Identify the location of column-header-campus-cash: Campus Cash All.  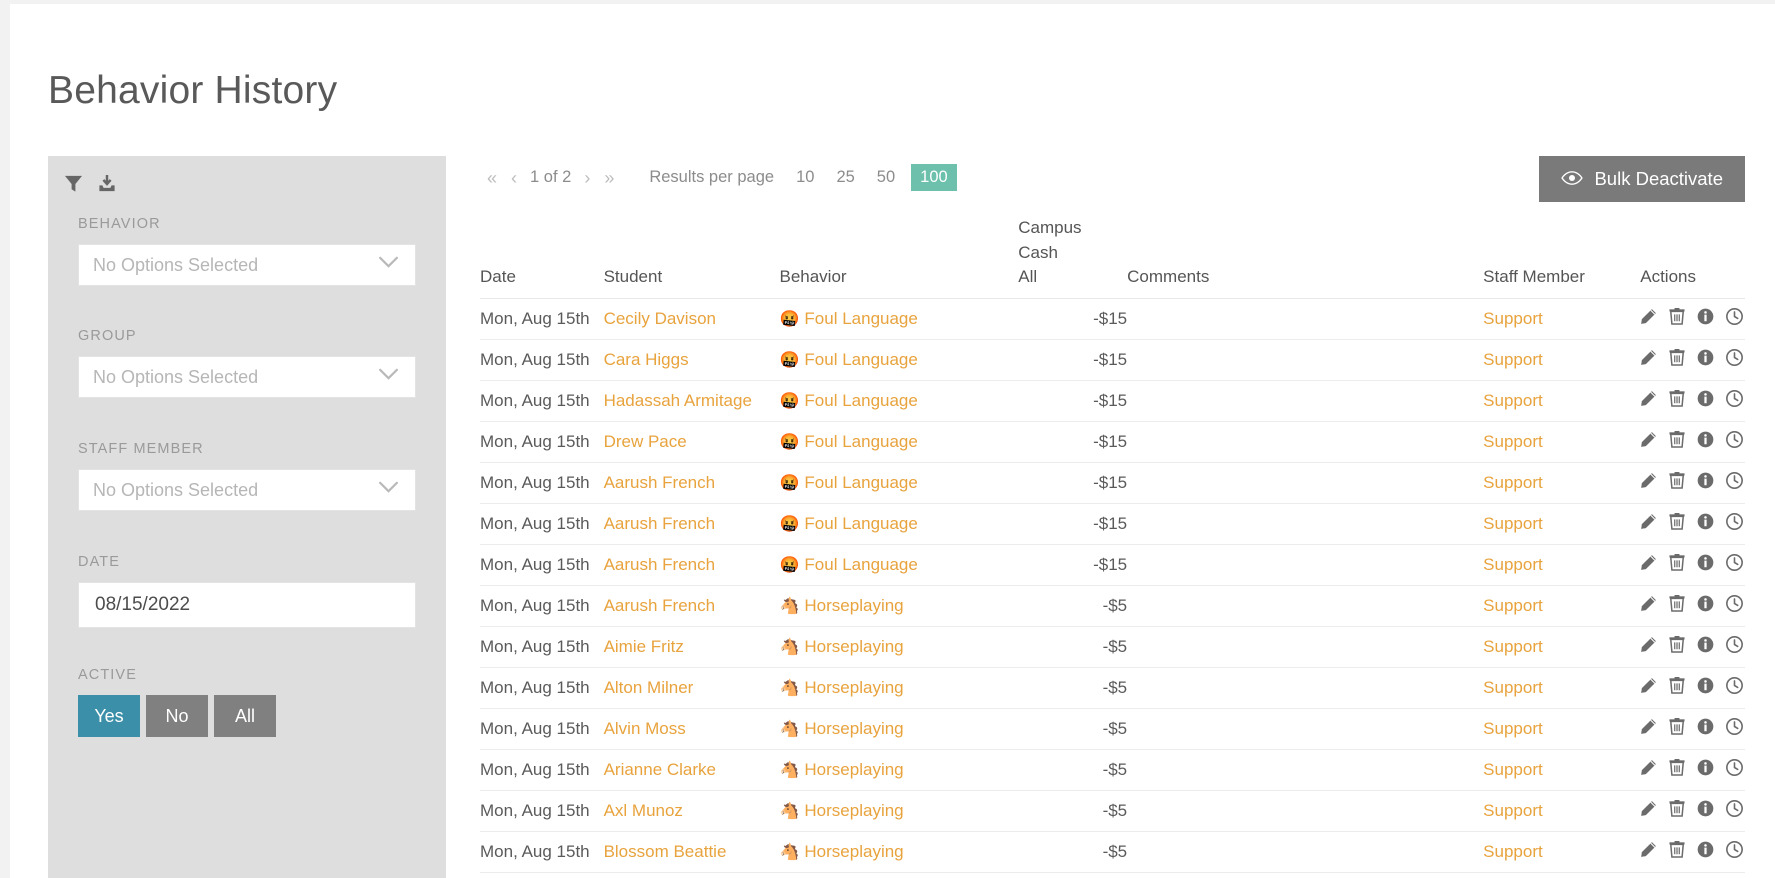
(1073, 257).